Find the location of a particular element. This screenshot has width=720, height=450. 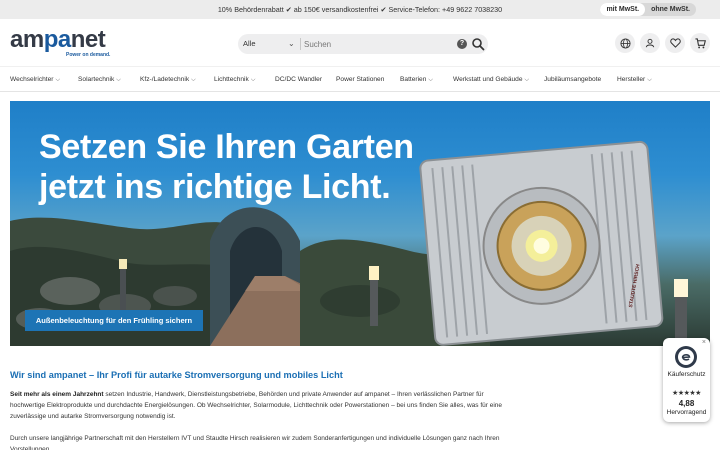

search-category-select: Alle is located at coordinates (249, 44).